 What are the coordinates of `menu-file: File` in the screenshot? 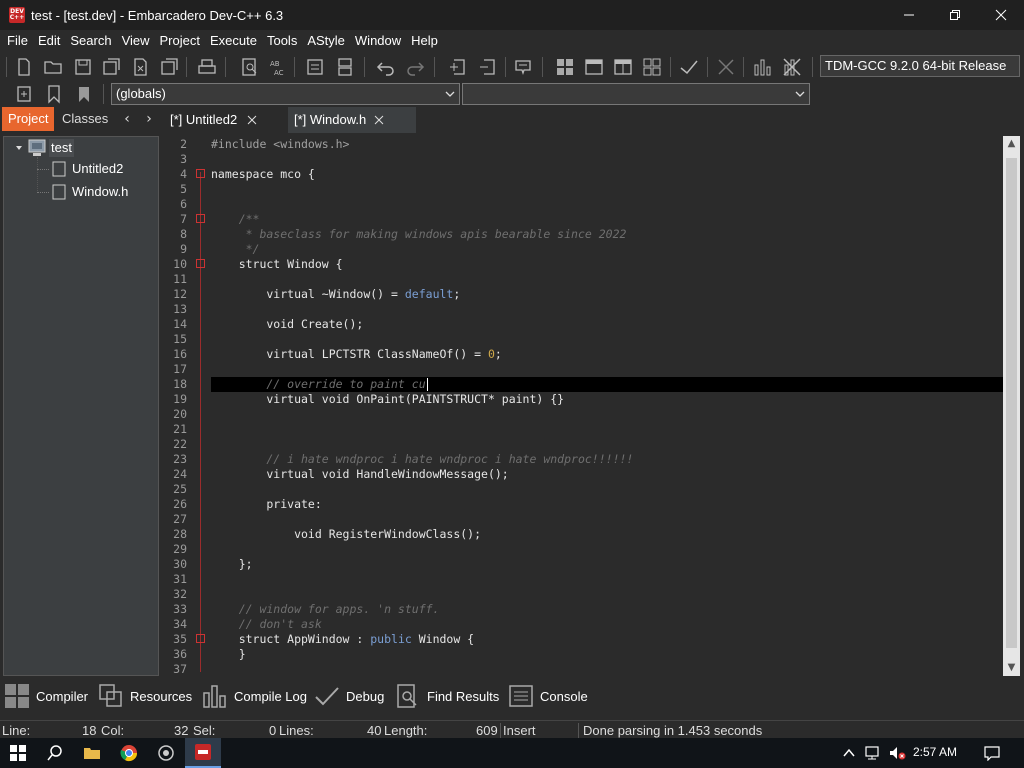 It's located at (17, 41).